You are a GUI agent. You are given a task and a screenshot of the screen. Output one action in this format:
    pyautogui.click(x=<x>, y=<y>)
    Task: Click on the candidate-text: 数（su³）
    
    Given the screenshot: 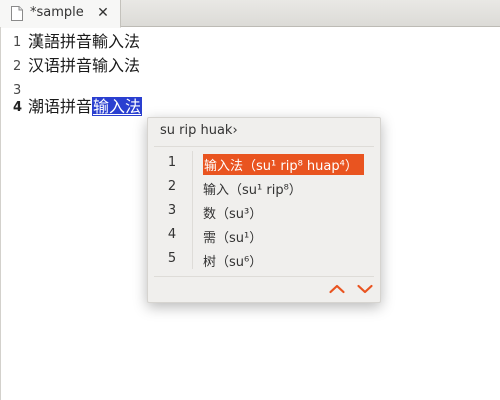 What is the action you would take?
    pyautogui.click(x=233, y=214)
    